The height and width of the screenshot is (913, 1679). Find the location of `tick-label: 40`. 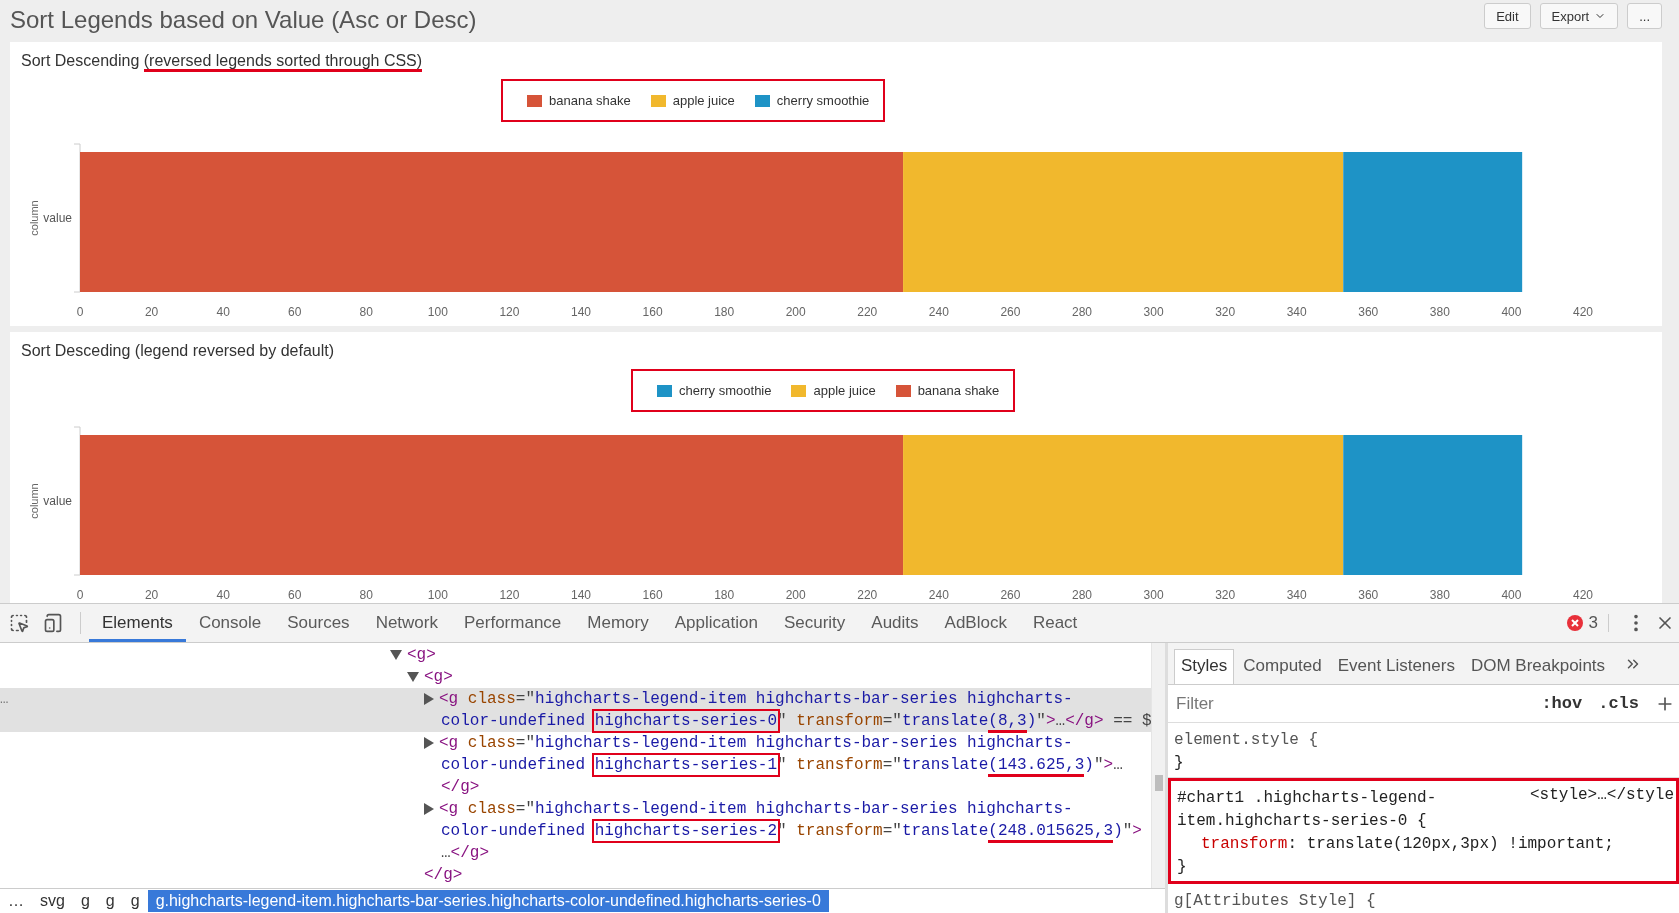

tick-label: 40 is located at coordinates (223, 312).